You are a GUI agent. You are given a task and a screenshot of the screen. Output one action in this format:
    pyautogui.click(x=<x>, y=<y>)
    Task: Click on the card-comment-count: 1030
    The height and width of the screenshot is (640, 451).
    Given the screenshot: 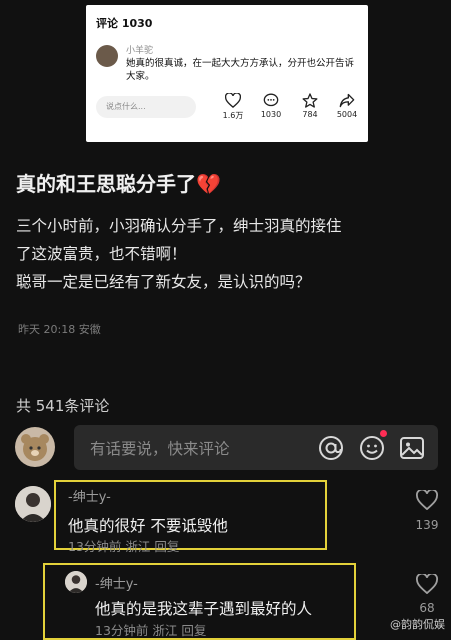 What is the action you would take?
    pyautogui.click(x=271, y=114)
    